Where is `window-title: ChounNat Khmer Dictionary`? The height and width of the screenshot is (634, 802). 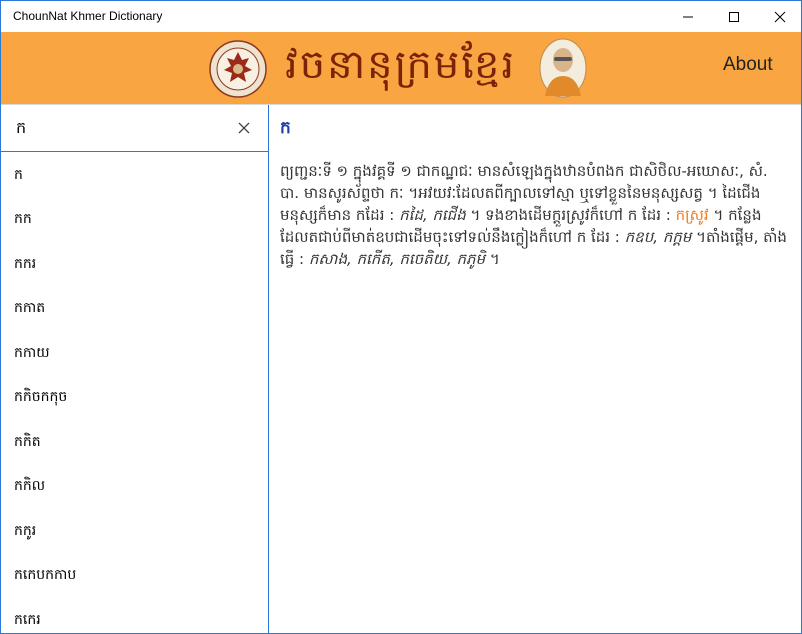 window-title: ChounNat Khmer Dictionary is located at coordinates (88, 16).